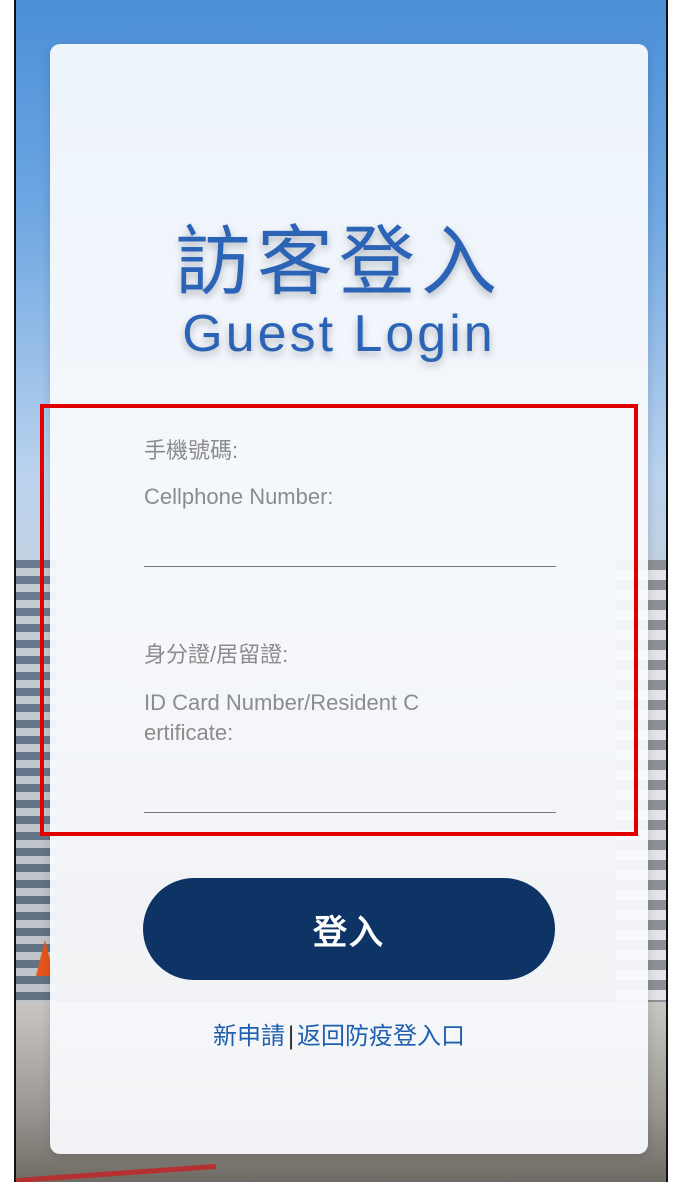  What do you see at coordinates (339, 334) in the screenshot?
I see `page-title-en: Guest Login` at bounding box center [339, 334].